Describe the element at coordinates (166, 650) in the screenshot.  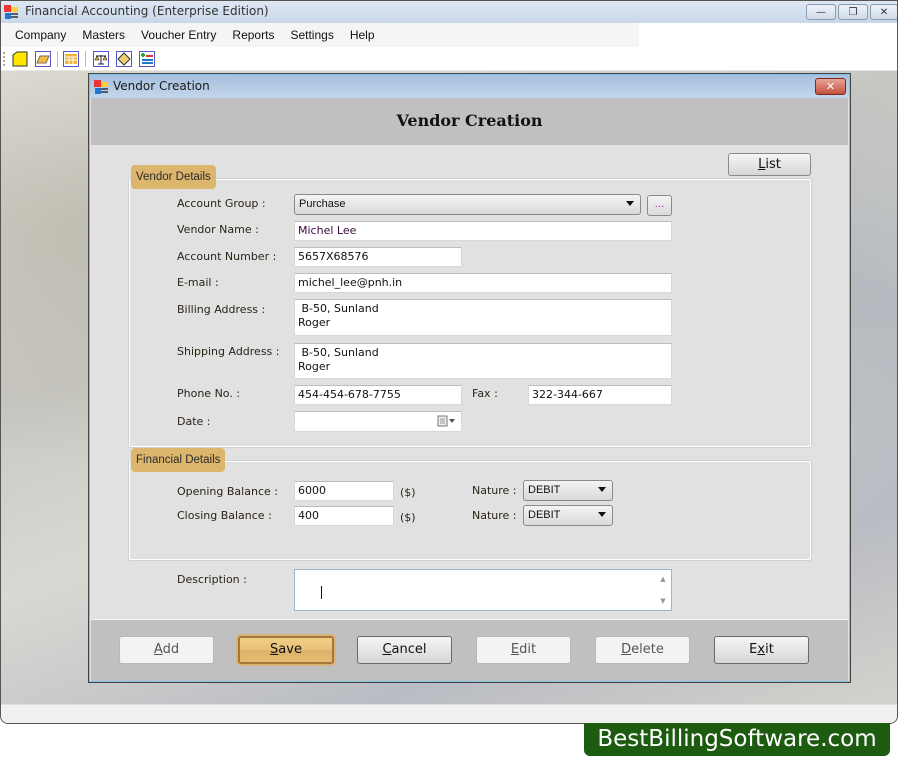
I see `add-button: Add` at that location.